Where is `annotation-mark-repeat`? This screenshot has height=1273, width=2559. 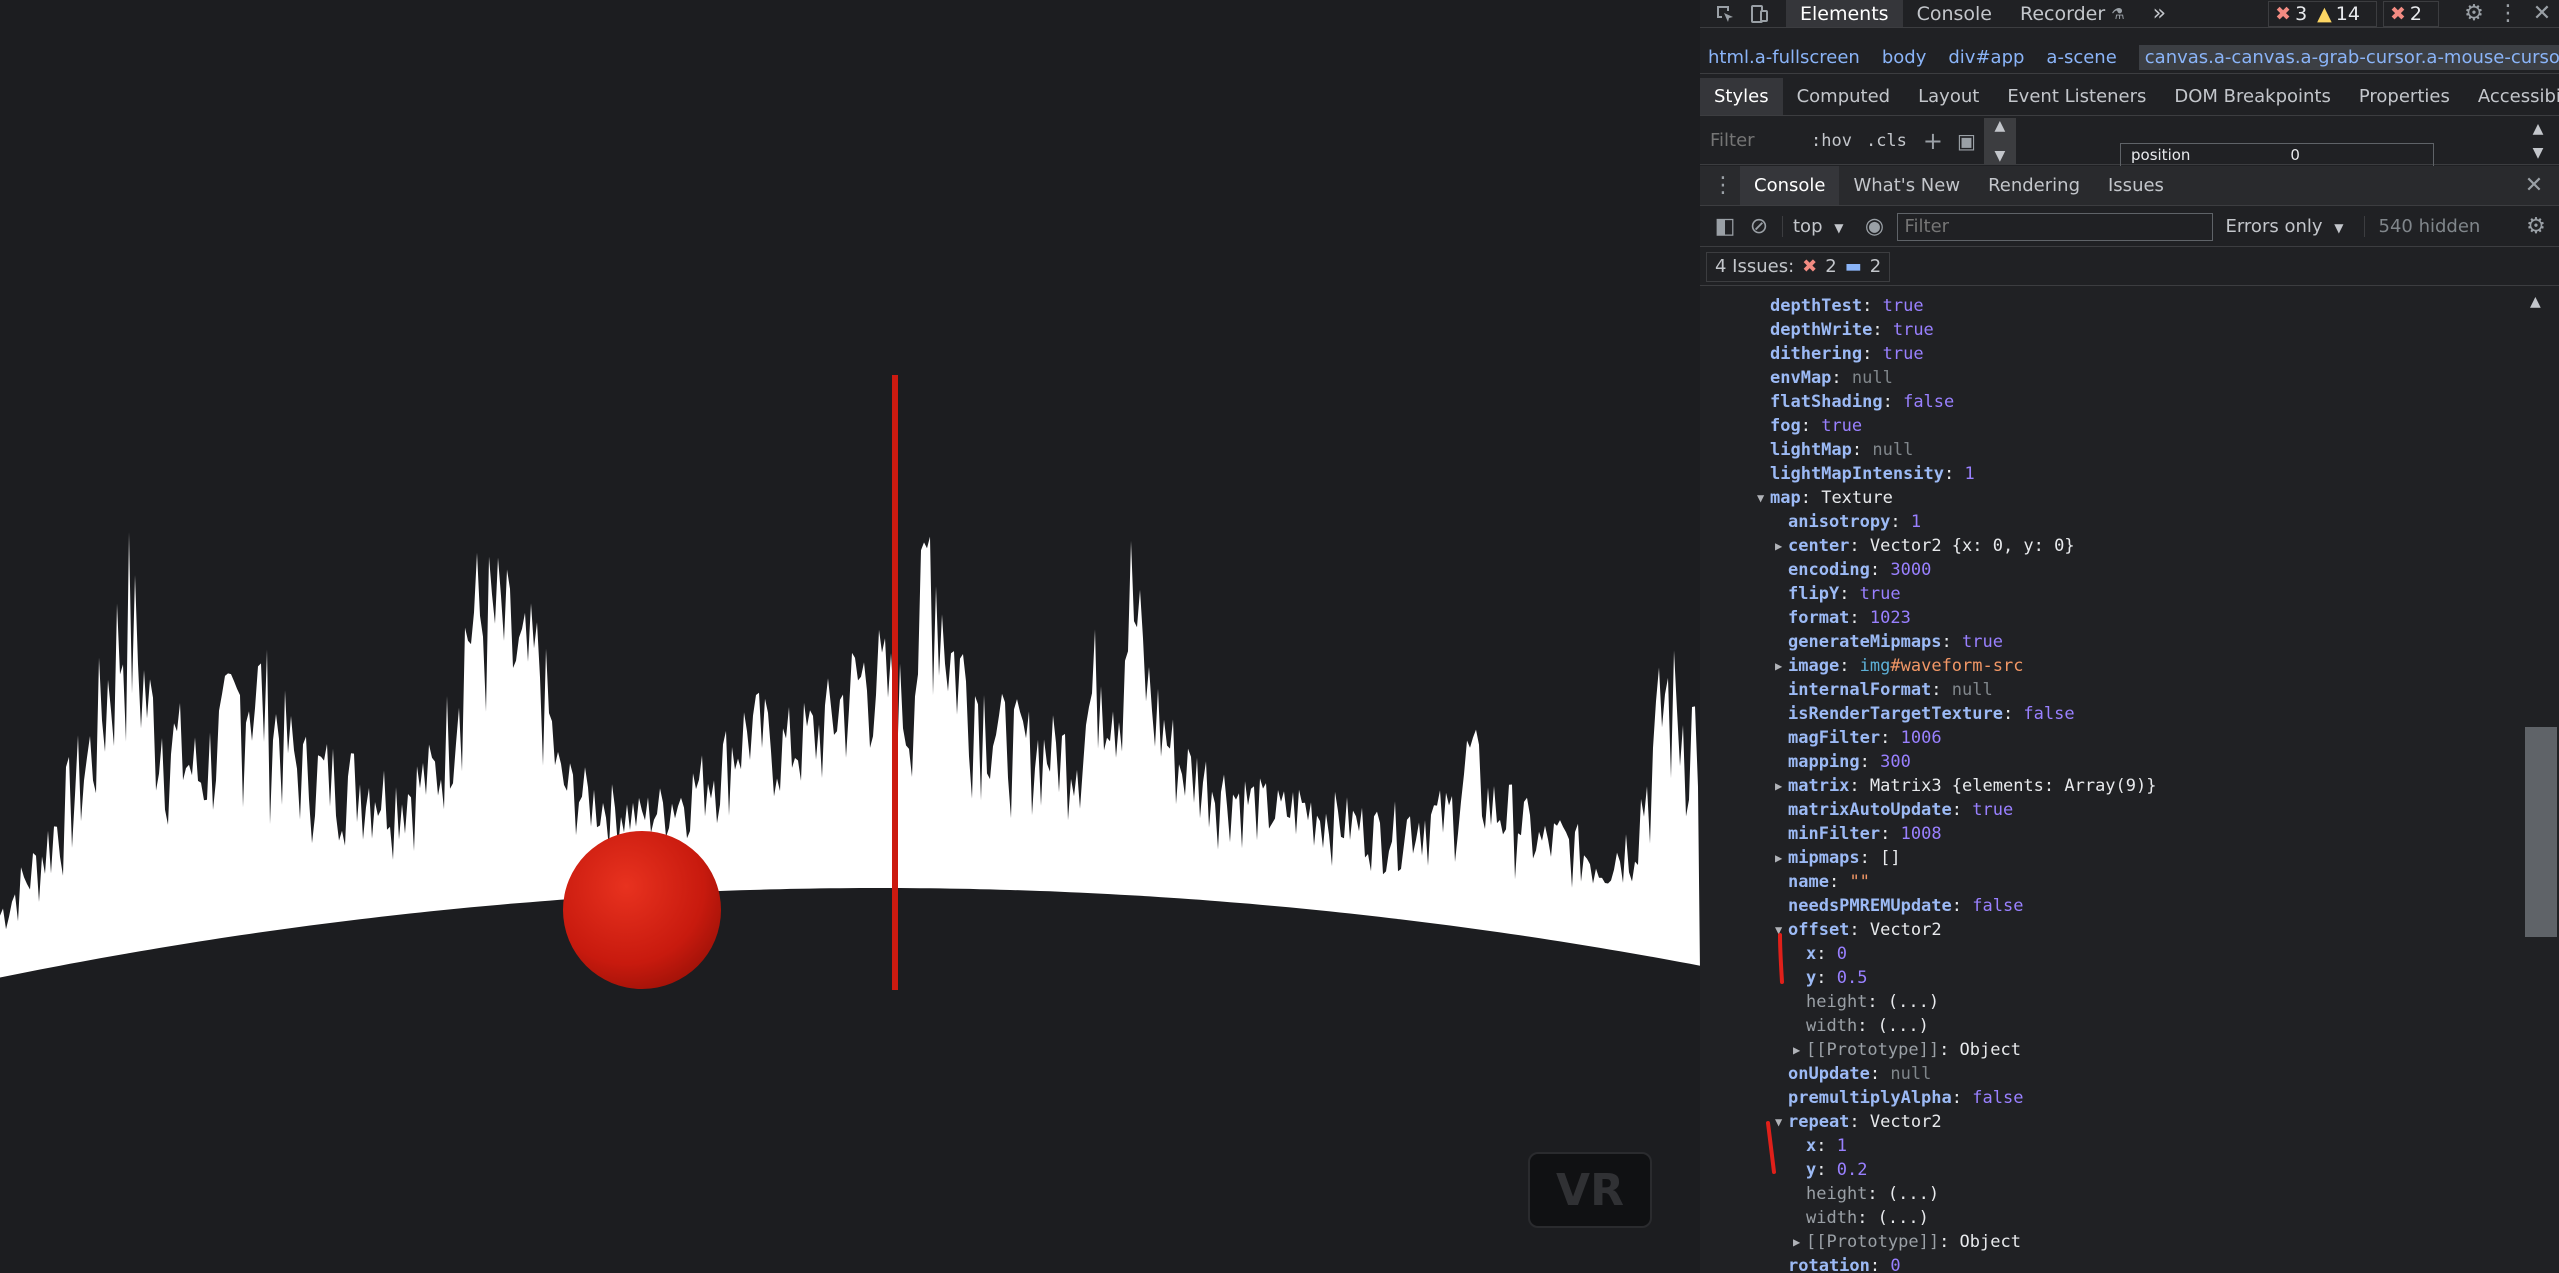 annotation-mark-repeat is located at coordinates (1771, 1147).